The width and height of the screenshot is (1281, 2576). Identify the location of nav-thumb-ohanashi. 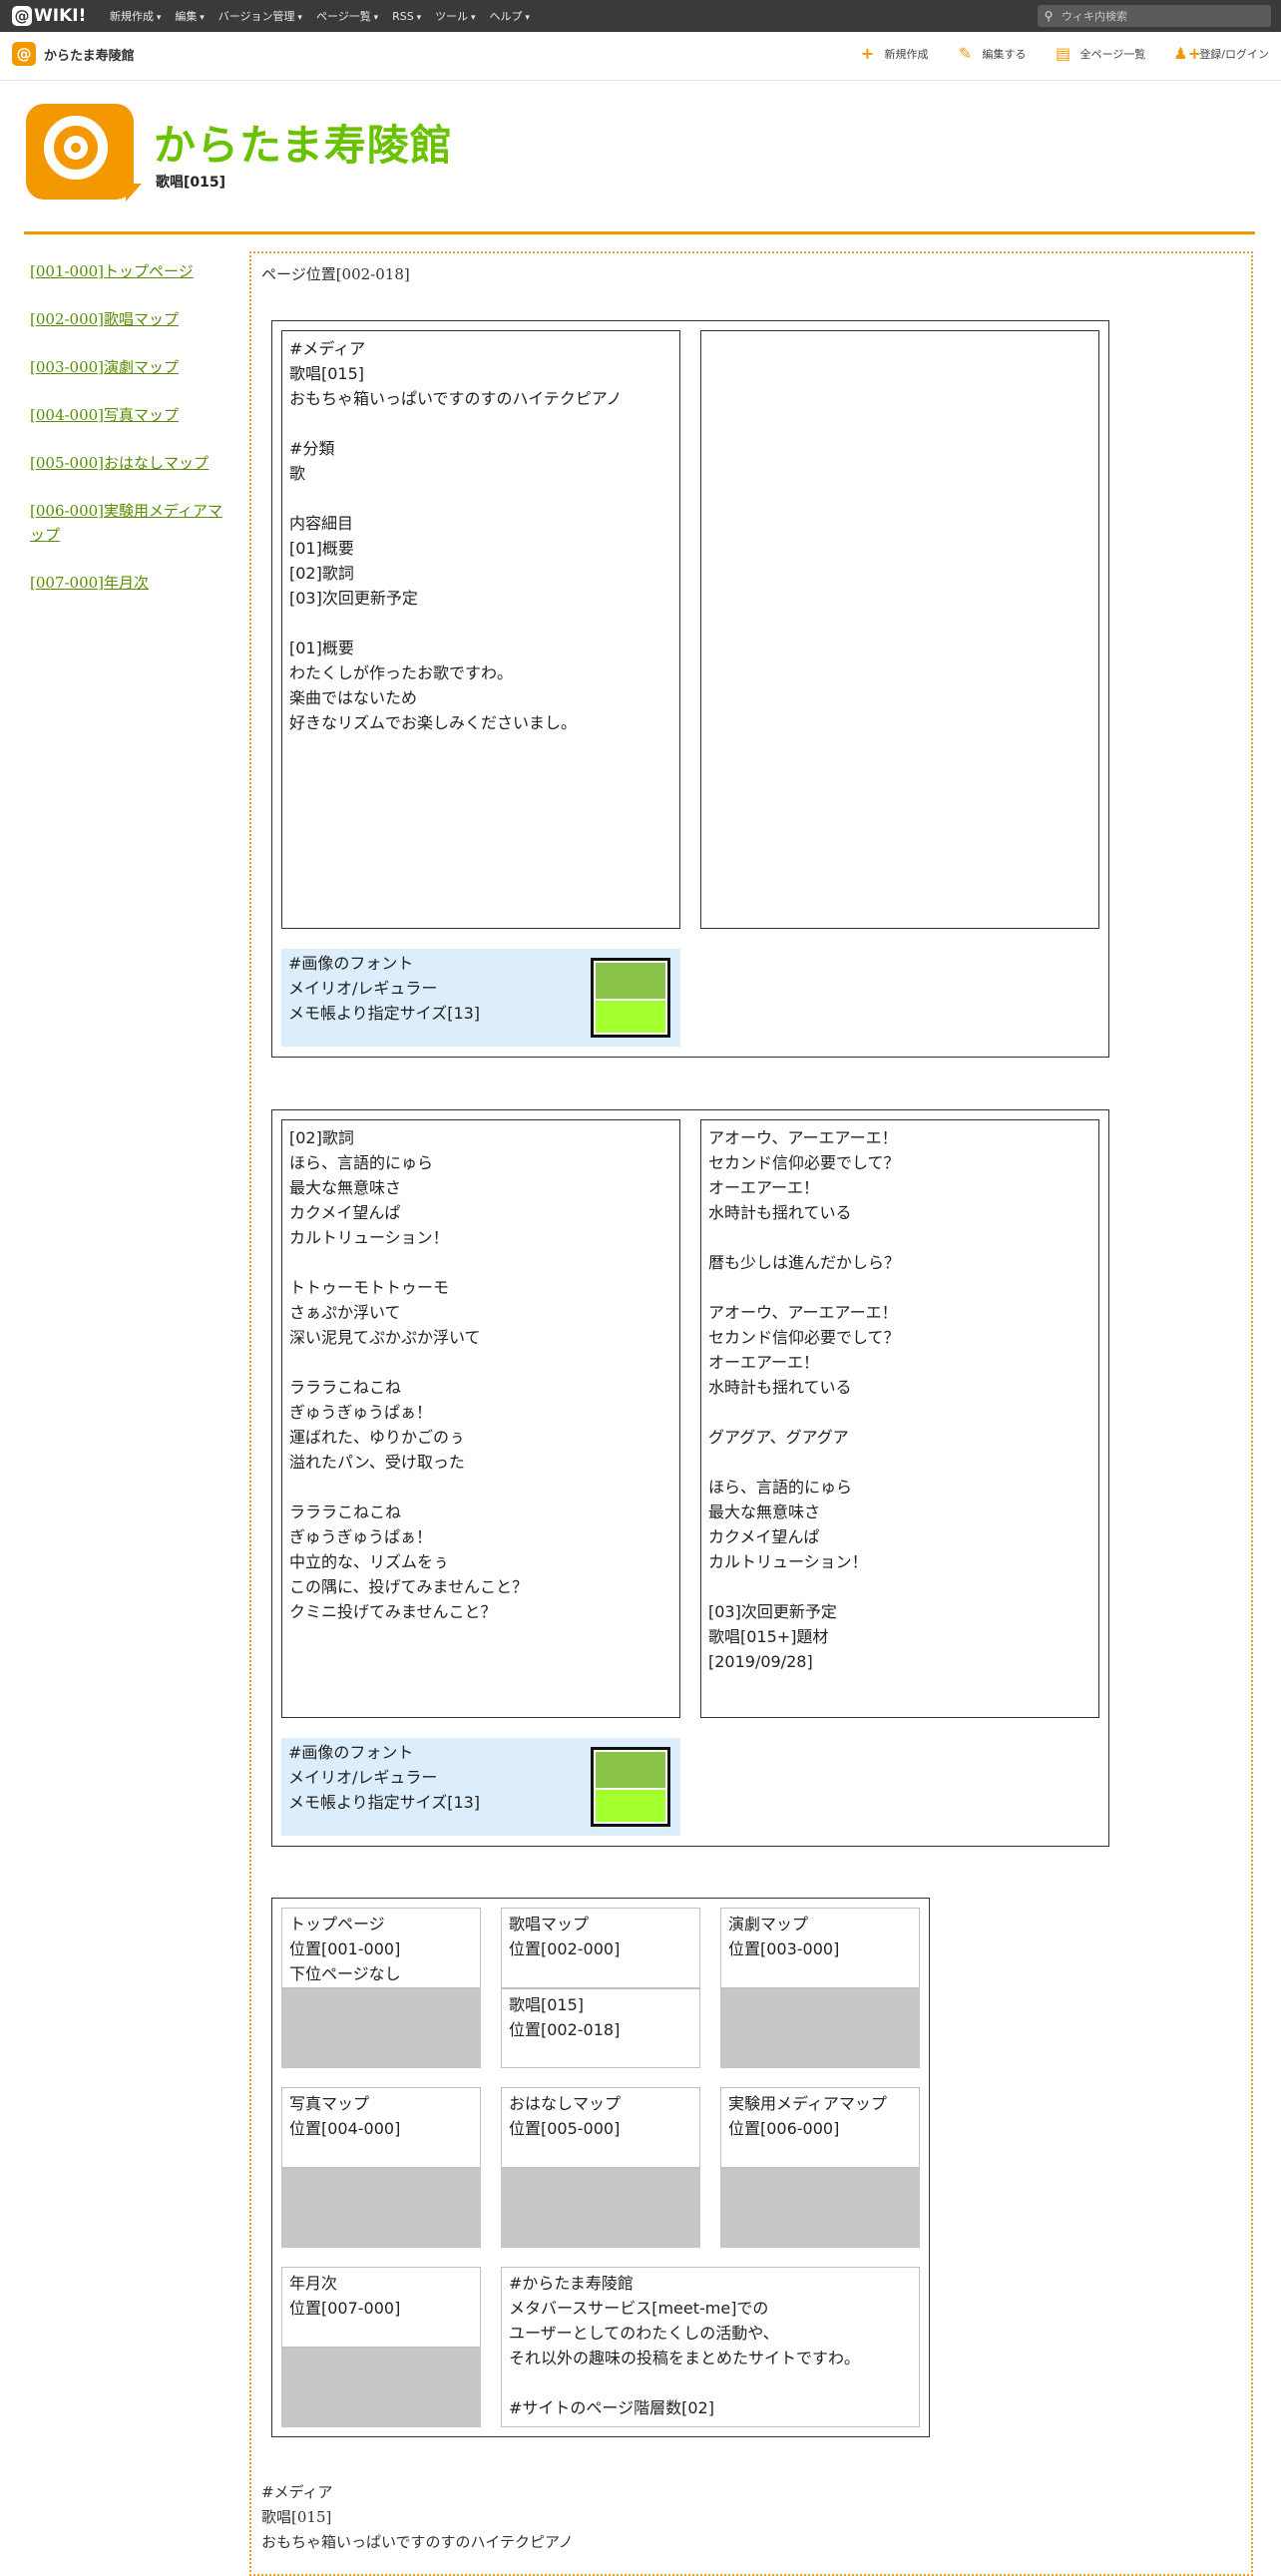
(600, 2208).